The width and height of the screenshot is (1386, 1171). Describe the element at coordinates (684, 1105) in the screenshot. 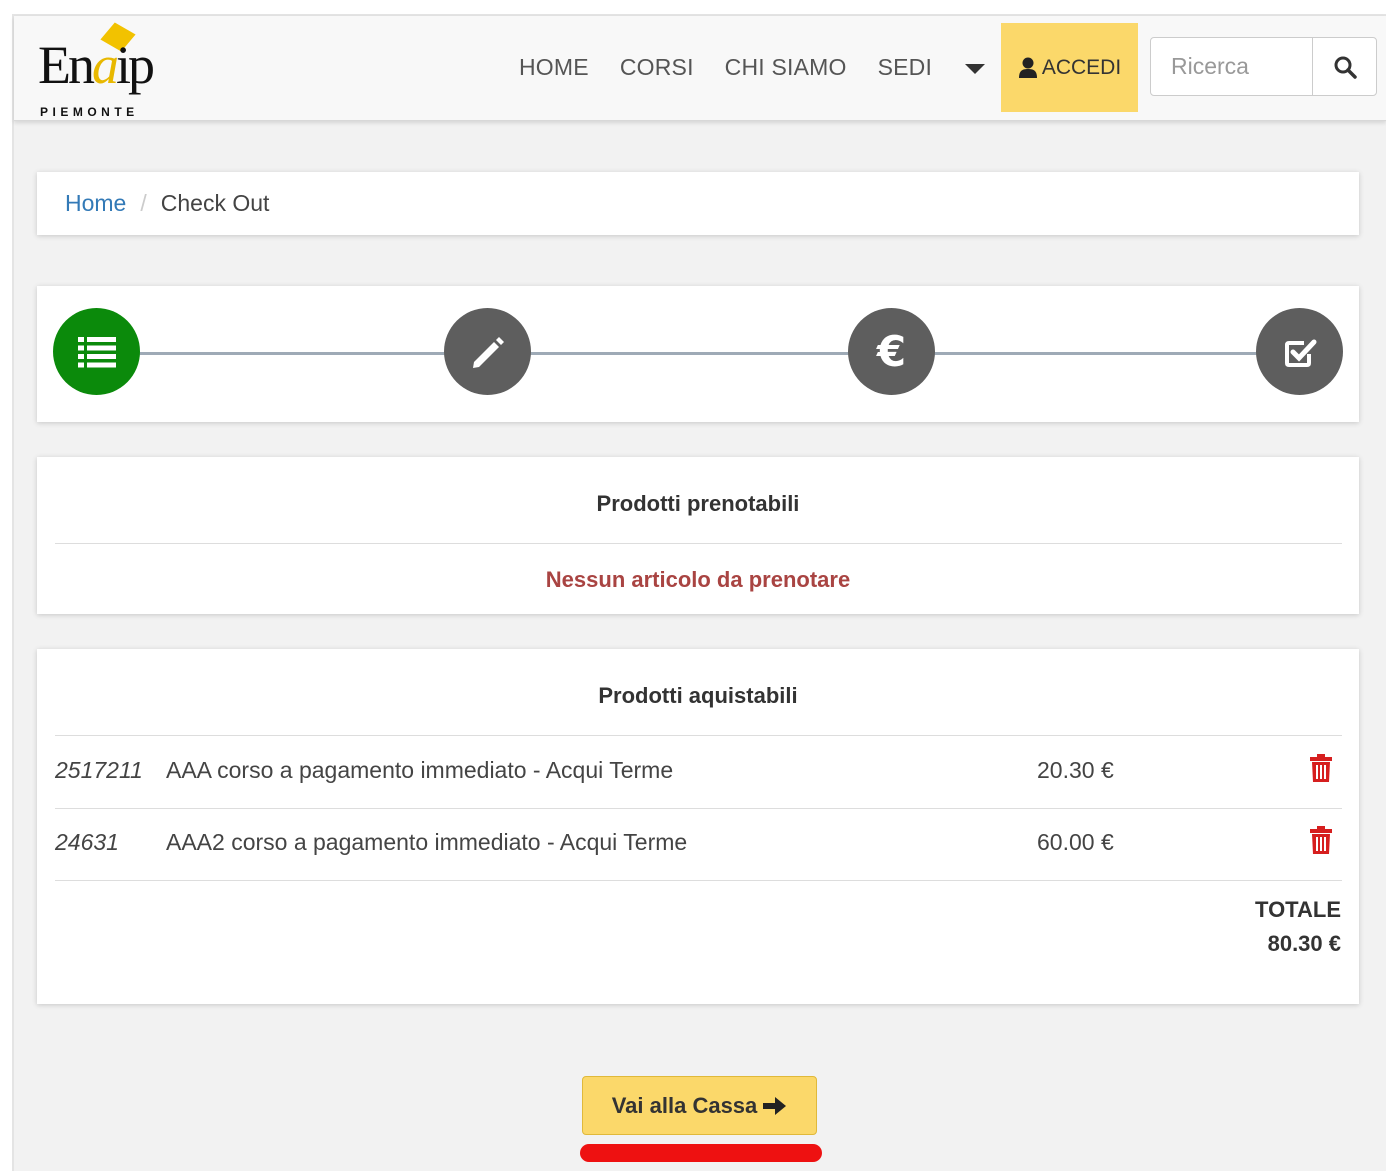

I see `checkout-button-label: Vai alla Cassa` at that location.